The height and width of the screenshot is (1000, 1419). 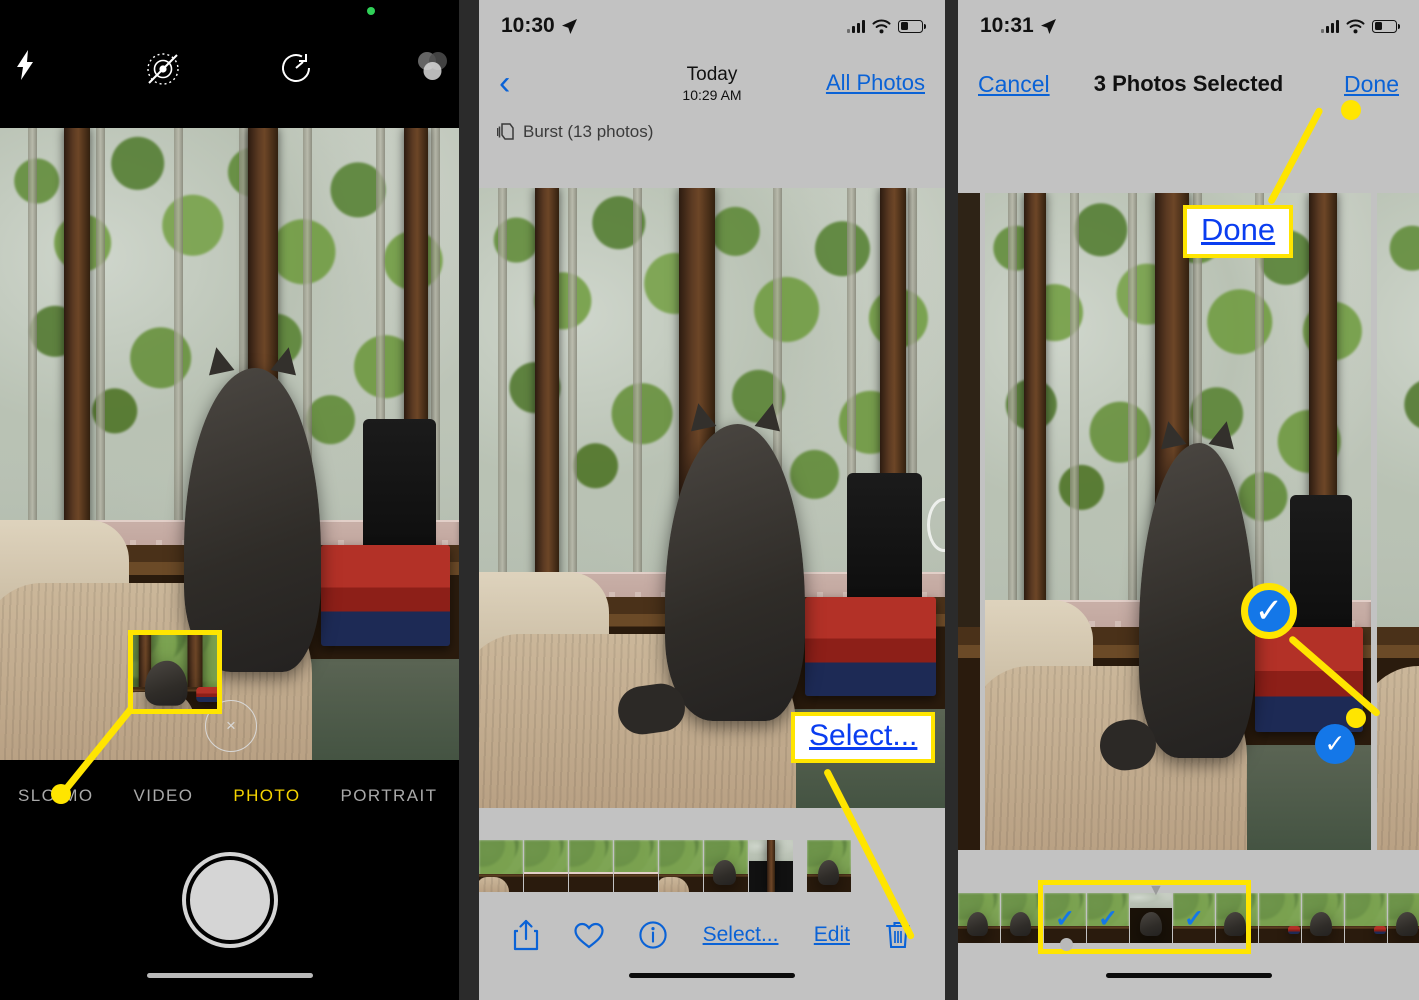 I want to click on callout-camera-roll-thumbnail, so click(x=175, y=672).